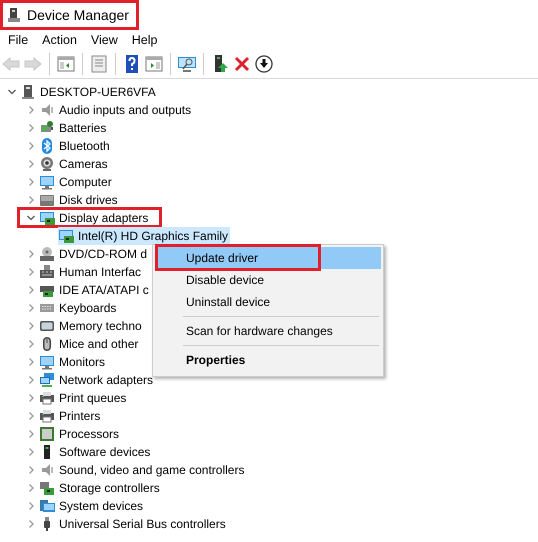 Image resolution: width=538 pixels, height=542 pixels. I want to click on tree-item: Storage controllers, so click(100, 488).